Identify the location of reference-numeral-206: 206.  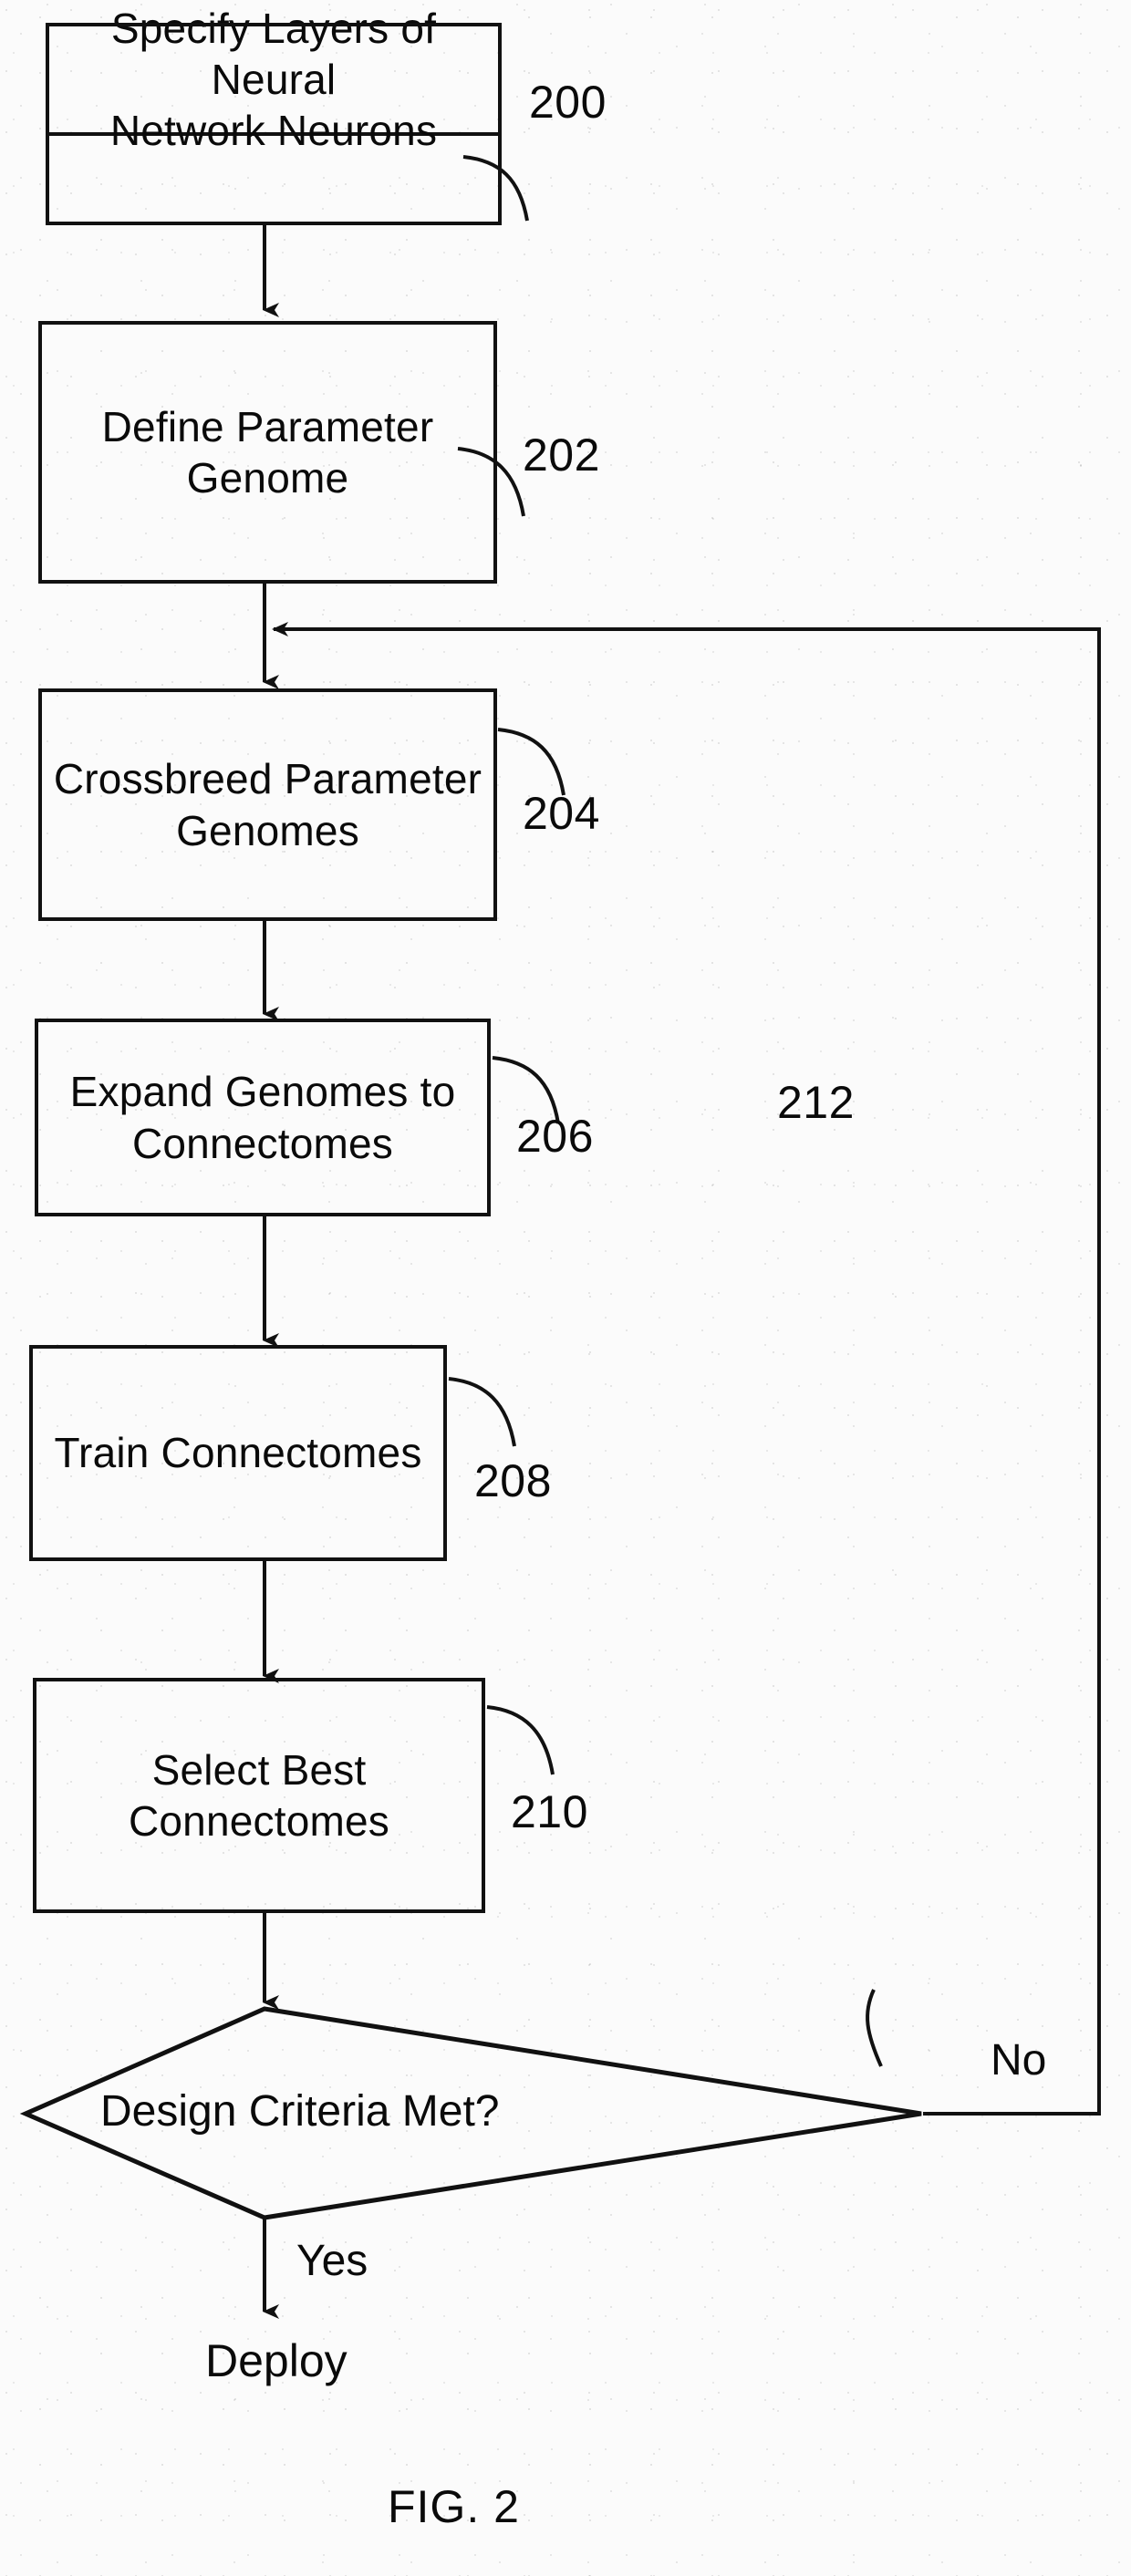
(555, 1136).